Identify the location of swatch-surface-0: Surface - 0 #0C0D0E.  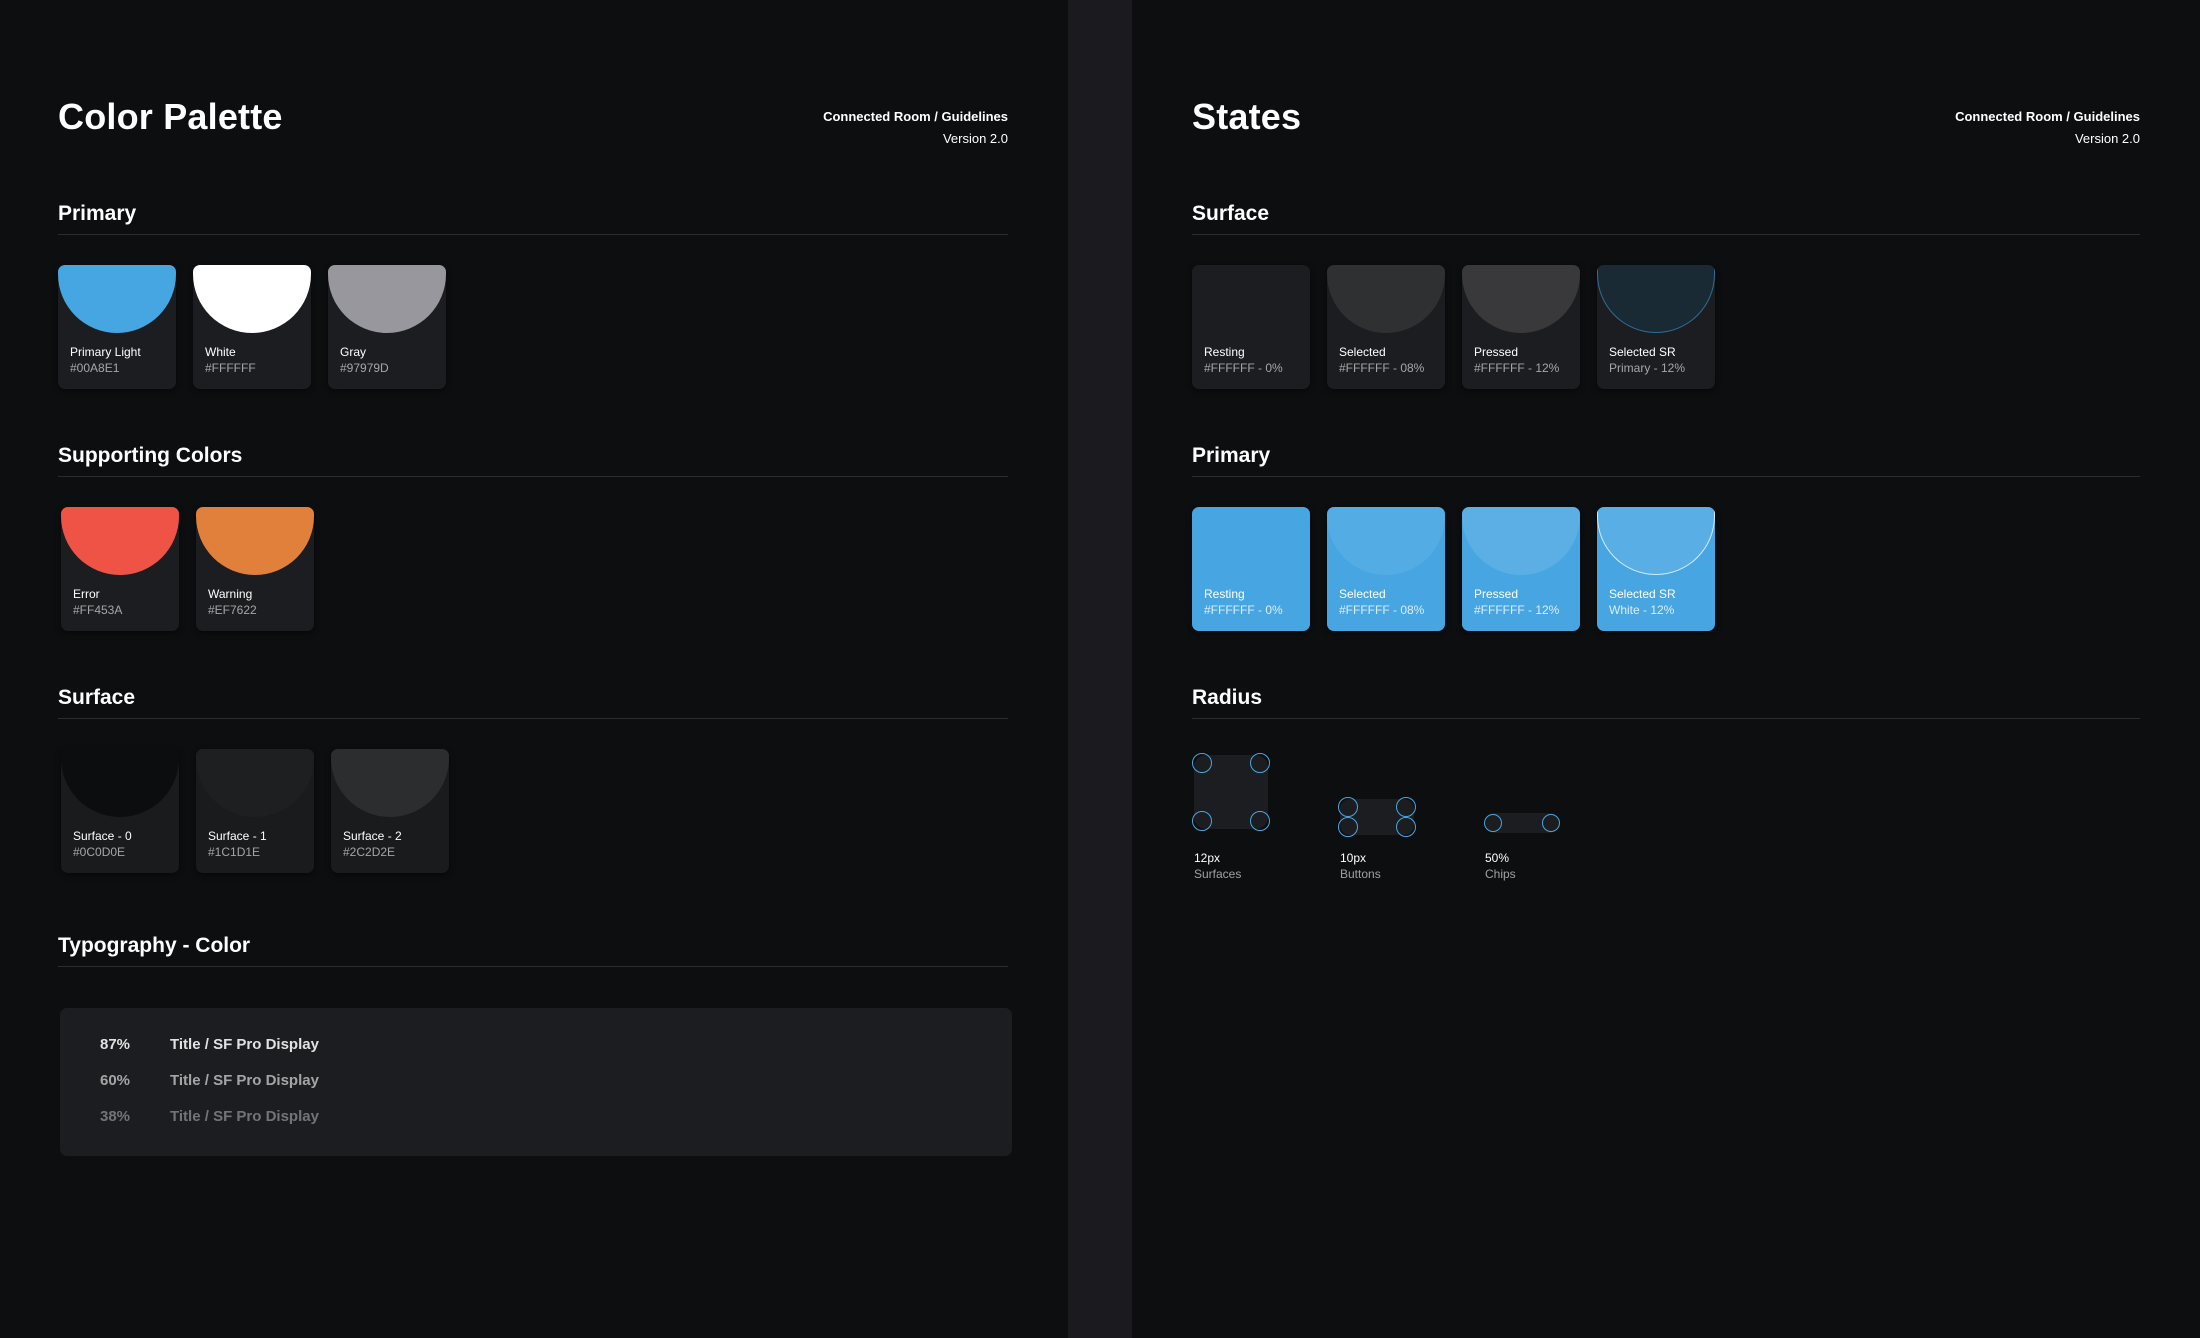
(120, 811).